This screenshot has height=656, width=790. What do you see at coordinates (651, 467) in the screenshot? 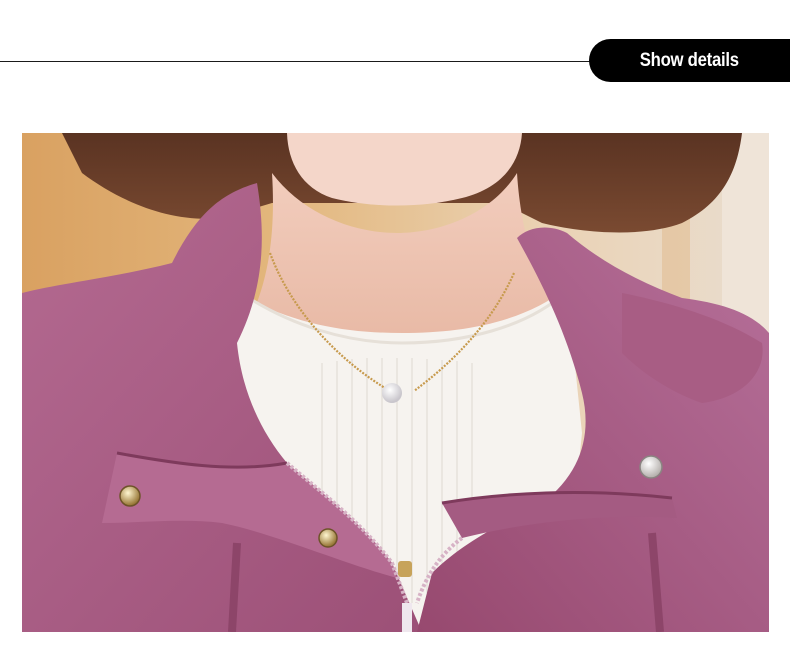
I see `silver-snap-right` at bounding box center [651, 467].